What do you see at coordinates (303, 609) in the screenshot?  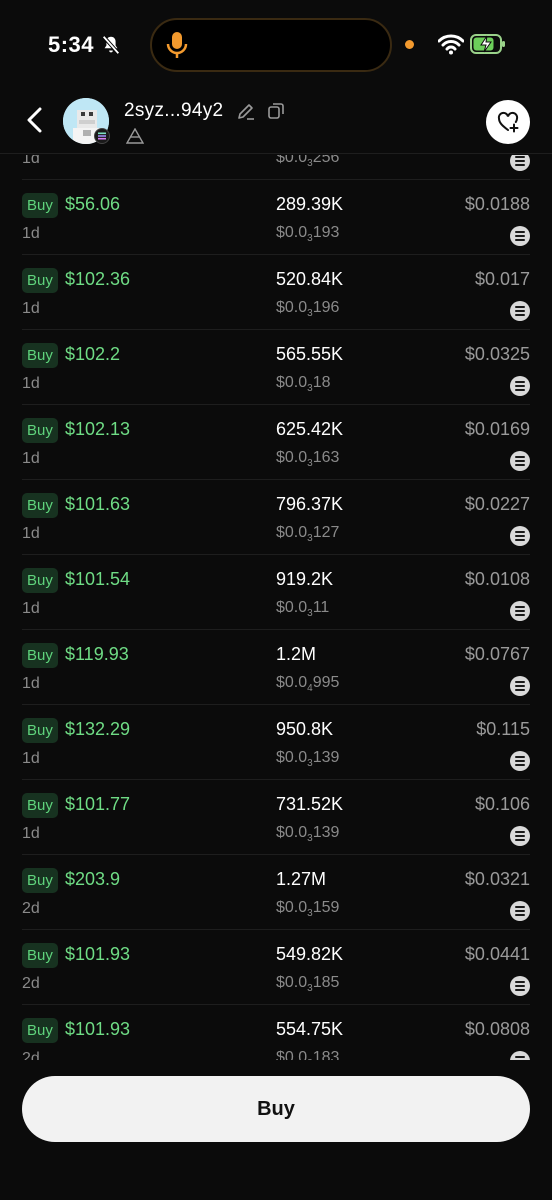 I see `trade-price: $0.0311` at bounding box center [303, 609].